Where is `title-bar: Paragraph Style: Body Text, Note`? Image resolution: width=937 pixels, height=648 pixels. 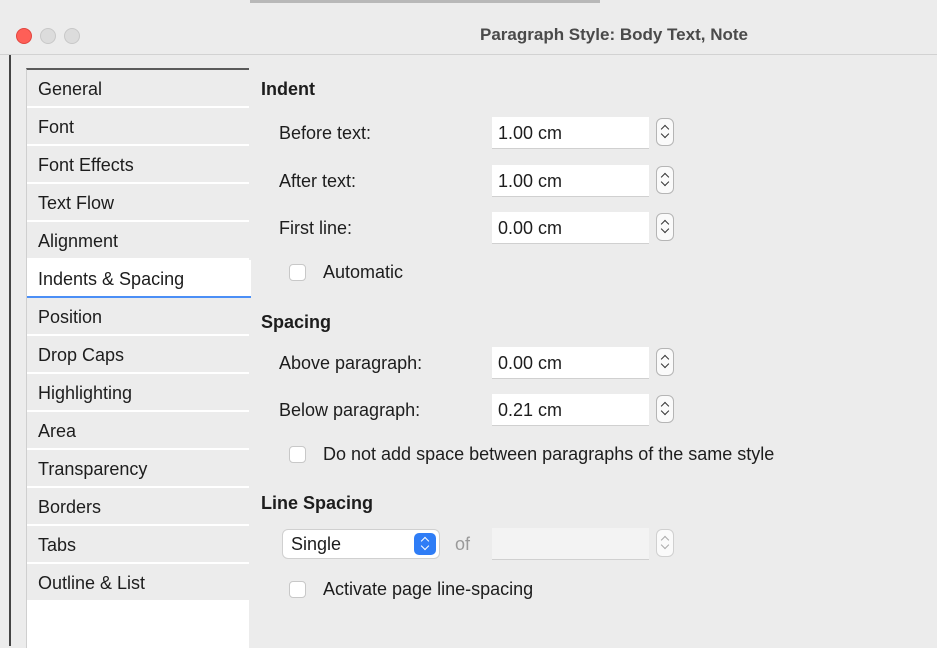 title-bar: Paragraph Style: Body Text, Note is located at coordinates (468, 27).